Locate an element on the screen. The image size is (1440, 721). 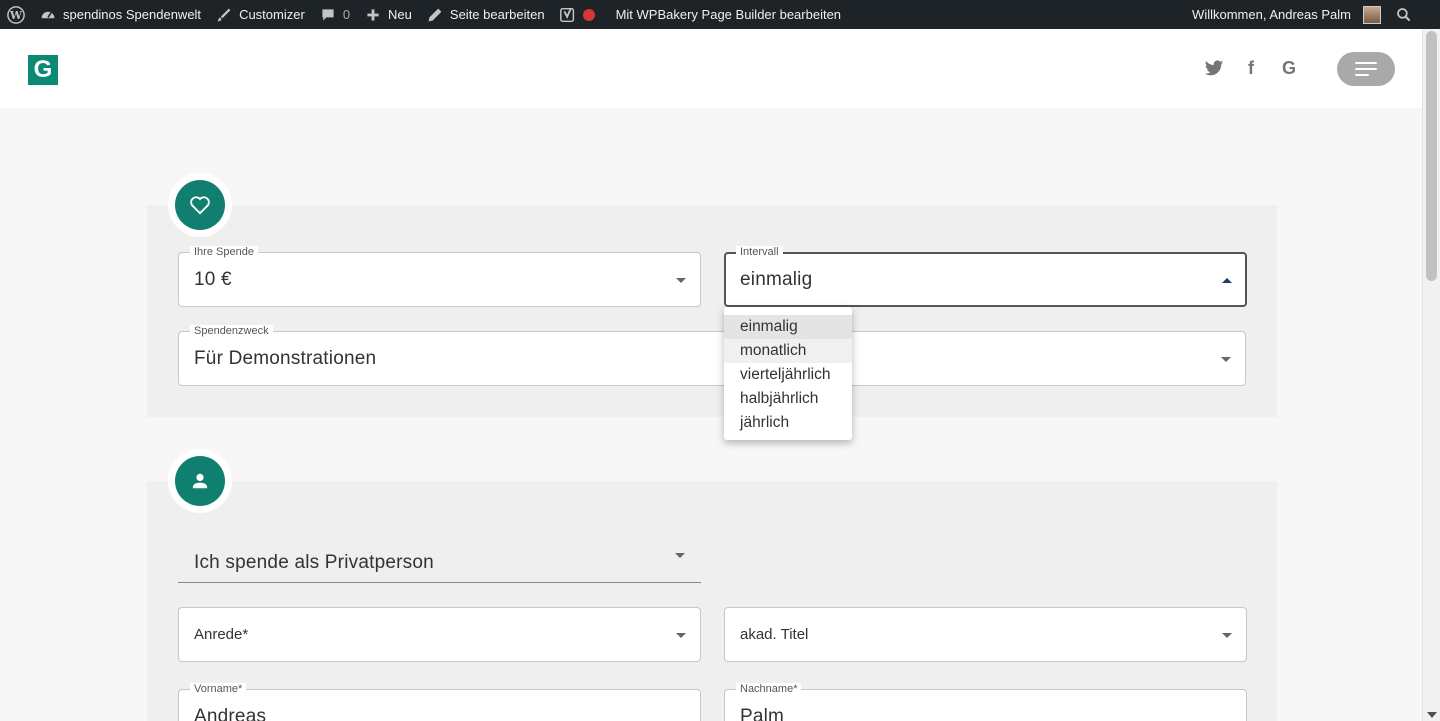
edit-page-link: Seite bearbeiten is located at coordinates (485, 14).